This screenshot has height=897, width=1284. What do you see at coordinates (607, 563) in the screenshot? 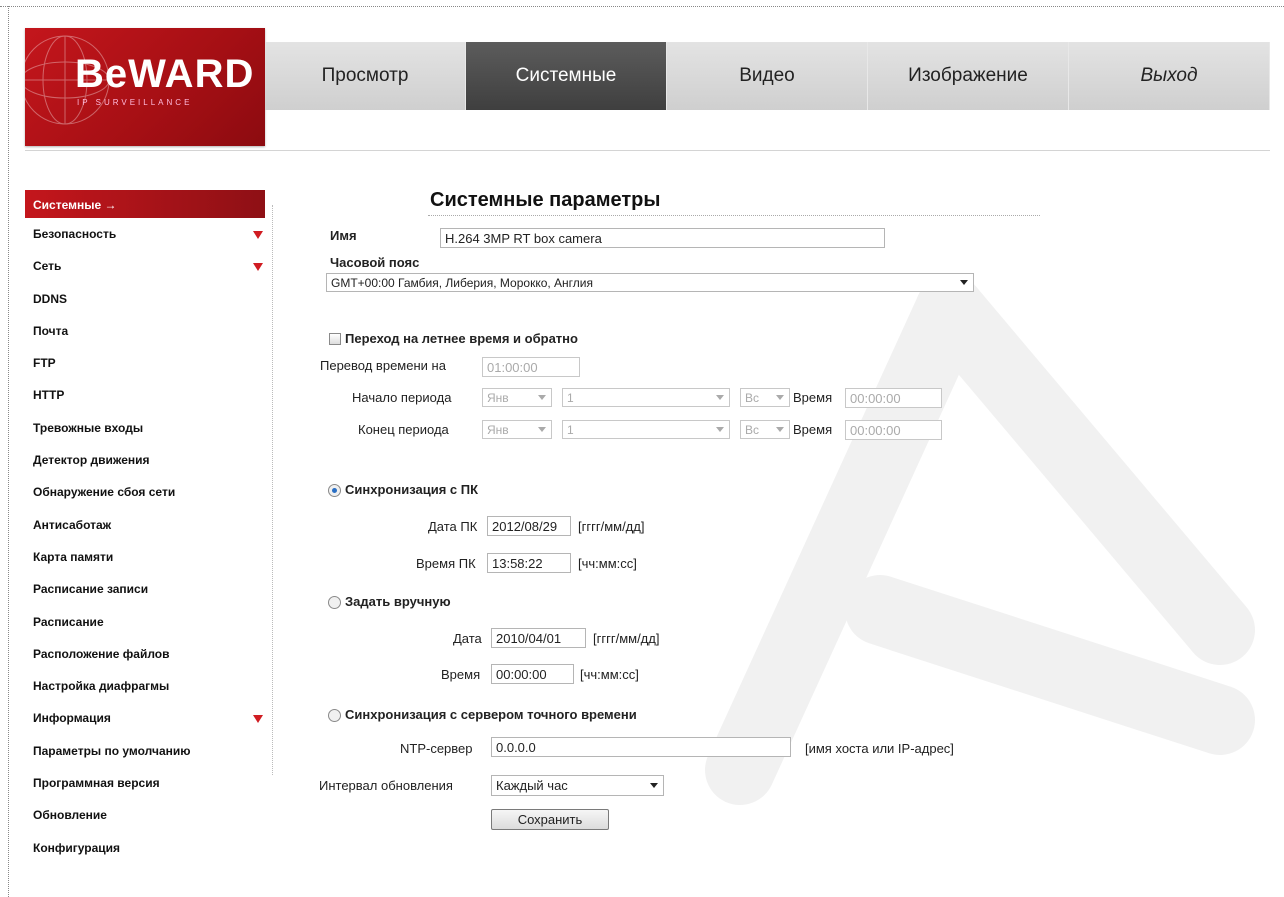
I see `pc-time-hint: [чч:мм:сс]` at bounding box center [607, 563].